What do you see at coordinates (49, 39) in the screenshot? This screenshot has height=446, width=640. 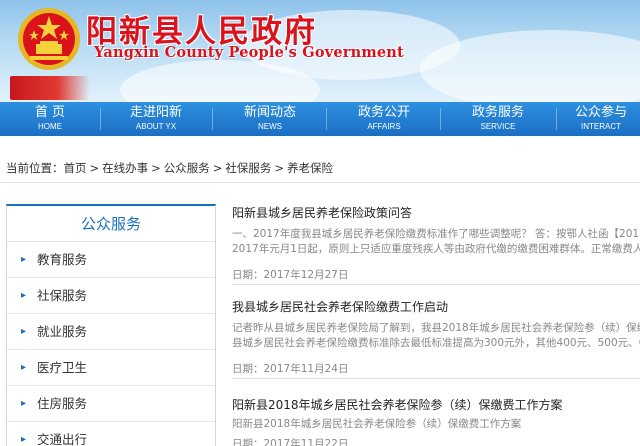 I see `national-emblem-icon` at bounding box center [49, 39].